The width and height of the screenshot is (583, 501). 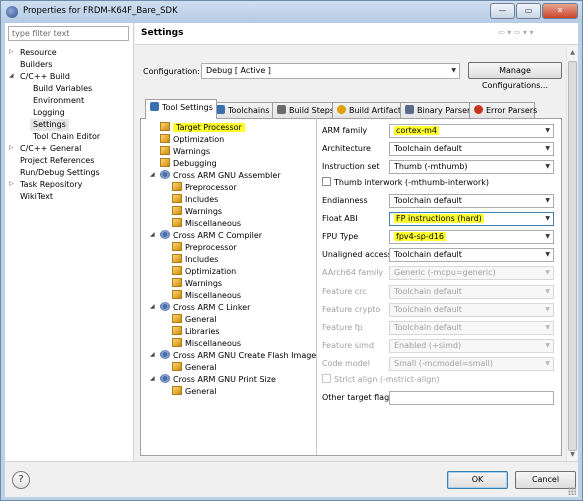 I want to click on tree-item-debugging: Debugging, so click(x=188, y=164).